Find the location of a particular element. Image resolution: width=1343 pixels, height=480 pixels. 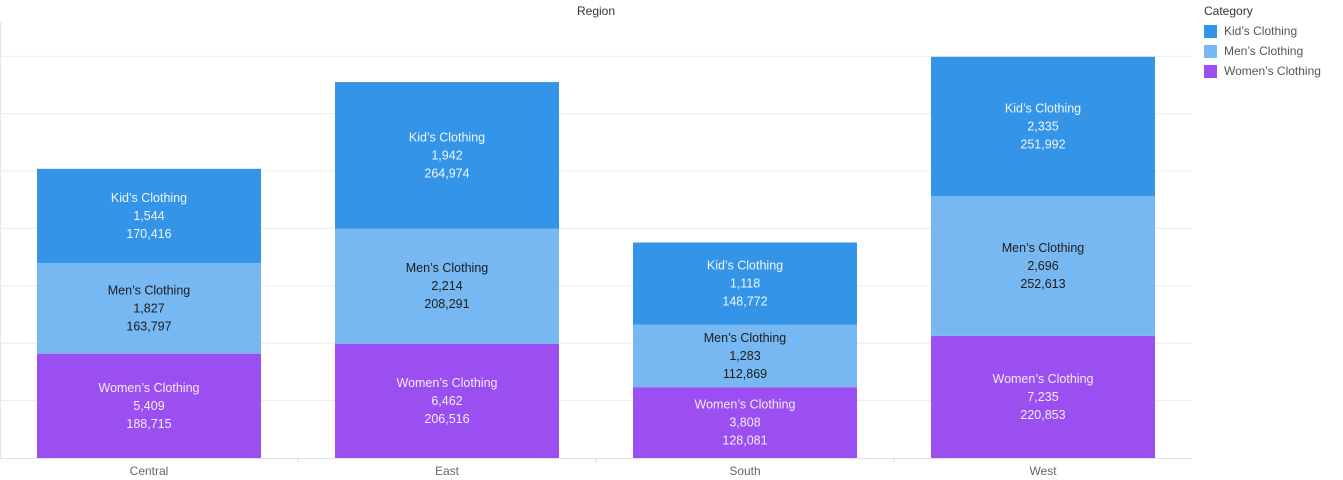

legend-item: Men’s Clothing is located at coordinates (1262, 51).